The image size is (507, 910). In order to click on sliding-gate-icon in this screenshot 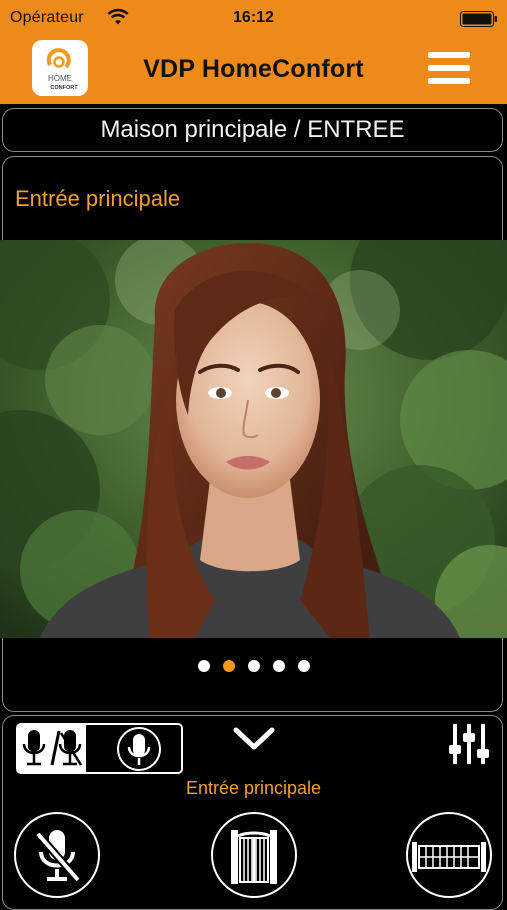, I will do `click(449, 857)`.